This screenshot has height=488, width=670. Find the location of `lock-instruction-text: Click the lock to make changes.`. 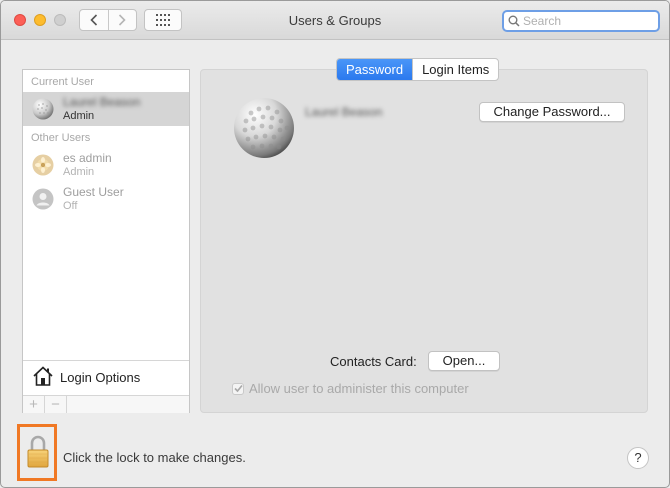

lock-instruction-text: Click the lock to make changes. is located at coordinates (154, 457).